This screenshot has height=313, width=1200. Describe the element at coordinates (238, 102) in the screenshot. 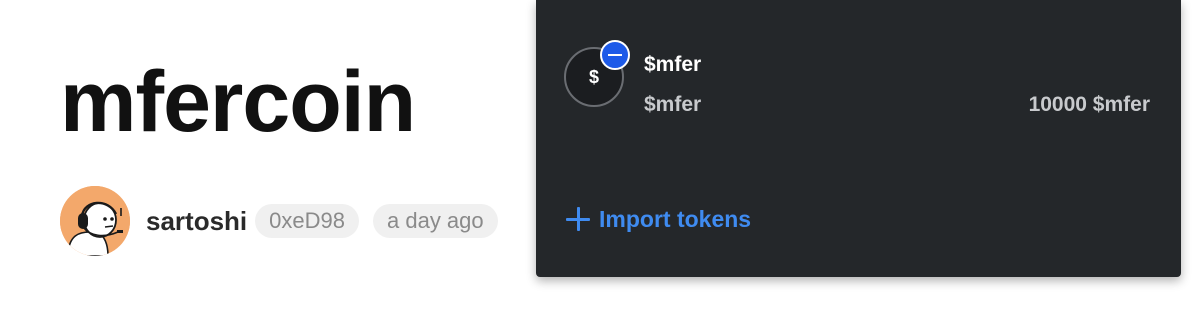

I see `page-title: mfercoin` at that location.